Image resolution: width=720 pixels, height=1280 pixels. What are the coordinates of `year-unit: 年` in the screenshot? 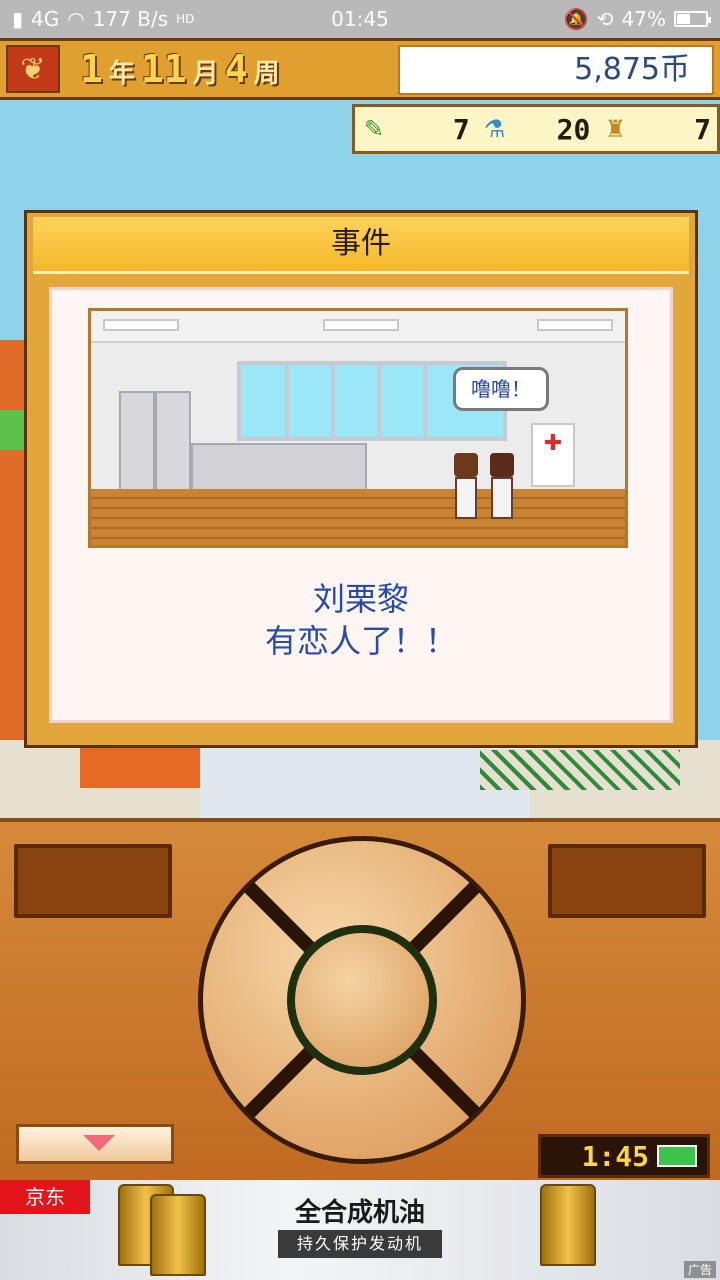 It's located at (121, 74).